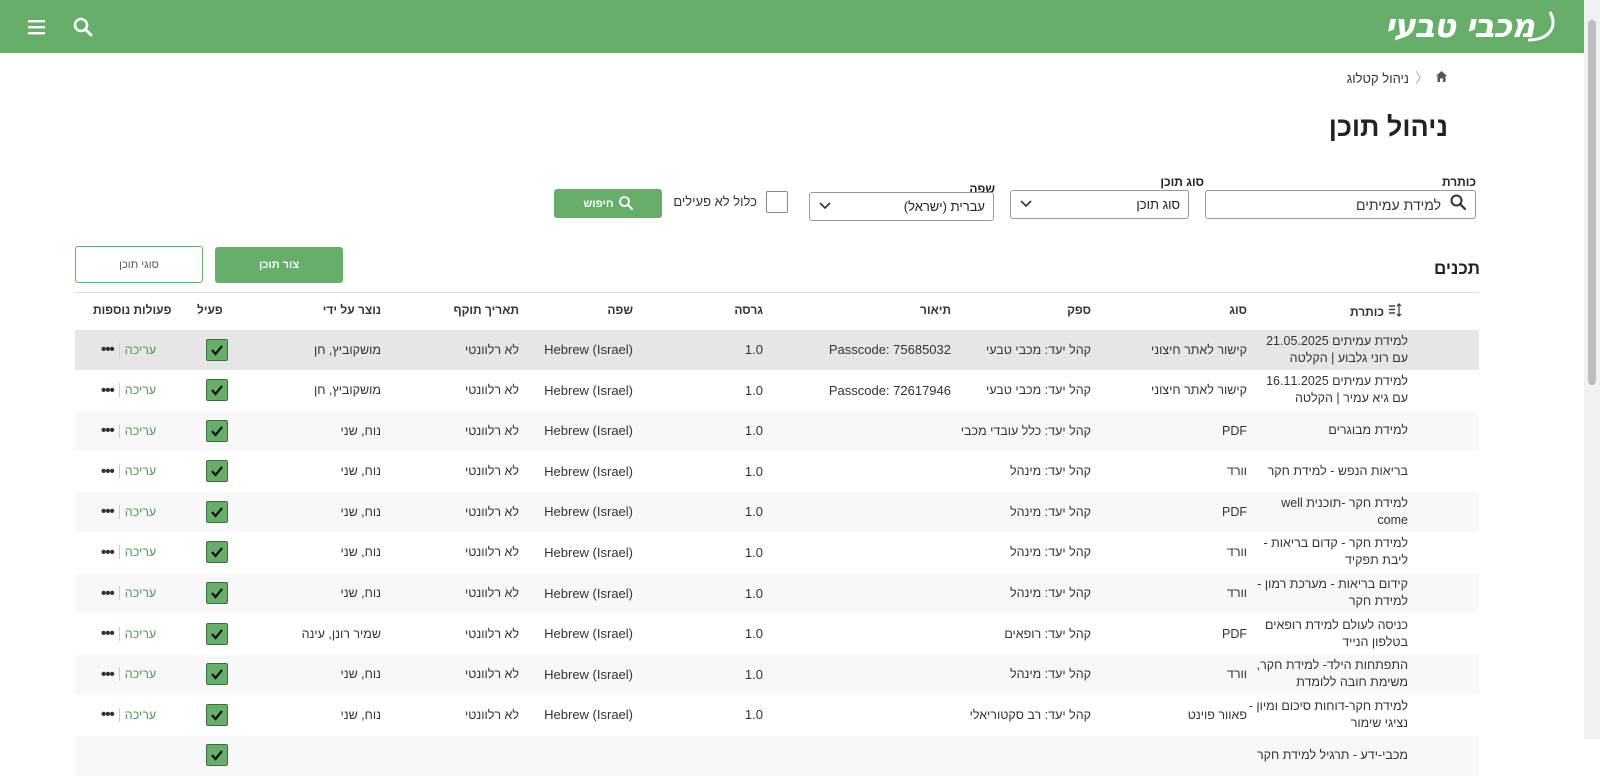 The width and height of the screenshot is (1600, 776). Describe the element at coordinates (1238, 310) in the screenshot. I see `column-header-type: סוג` at that location.